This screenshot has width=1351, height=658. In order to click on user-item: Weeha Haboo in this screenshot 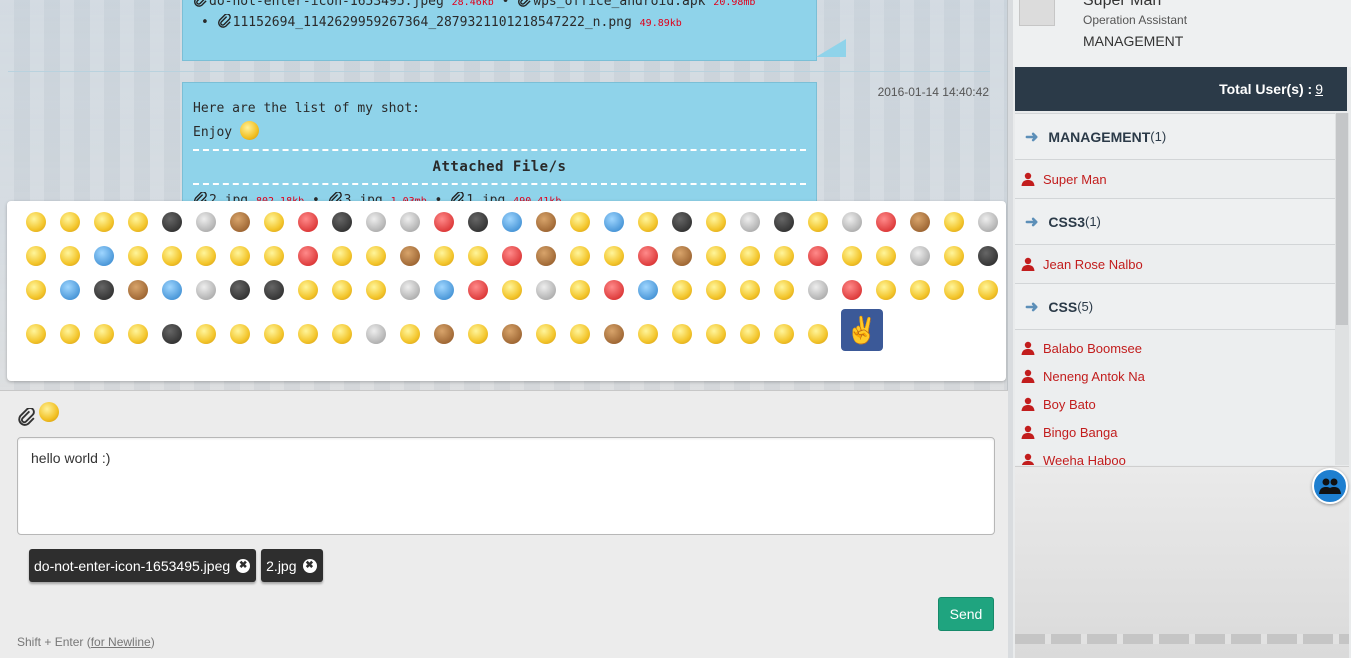, I will do `click(1175, 455)`.